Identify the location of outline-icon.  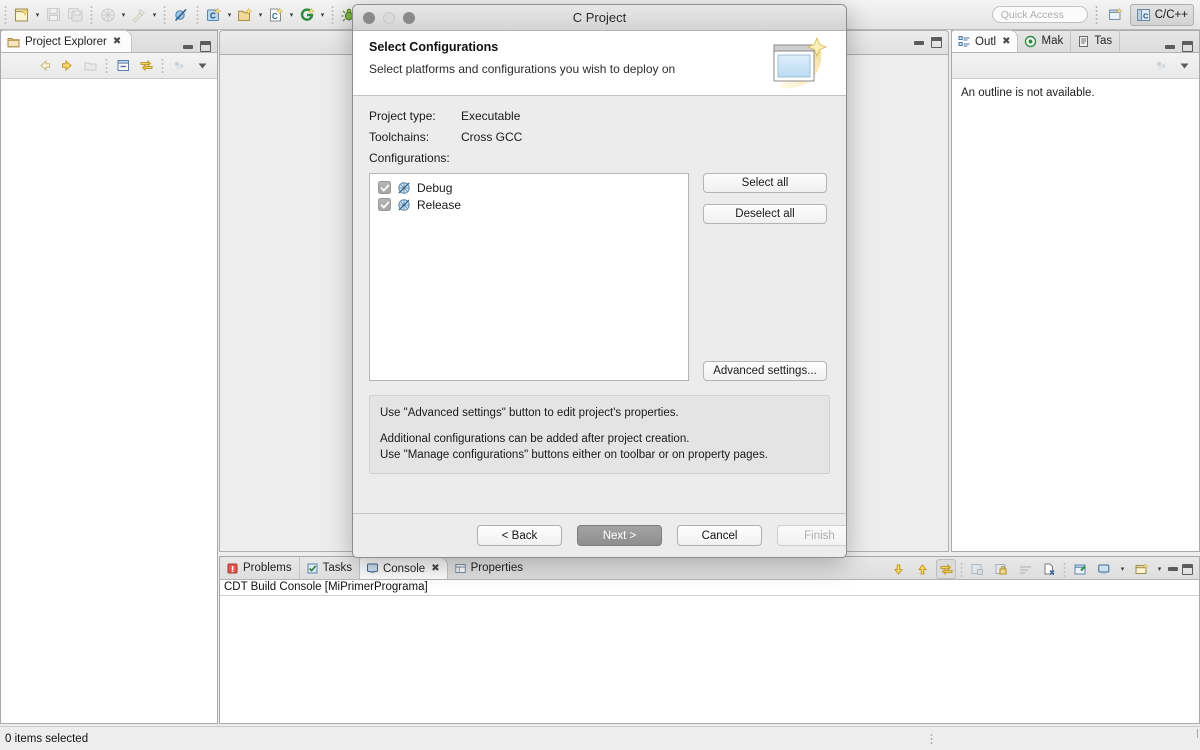
(964, 41).